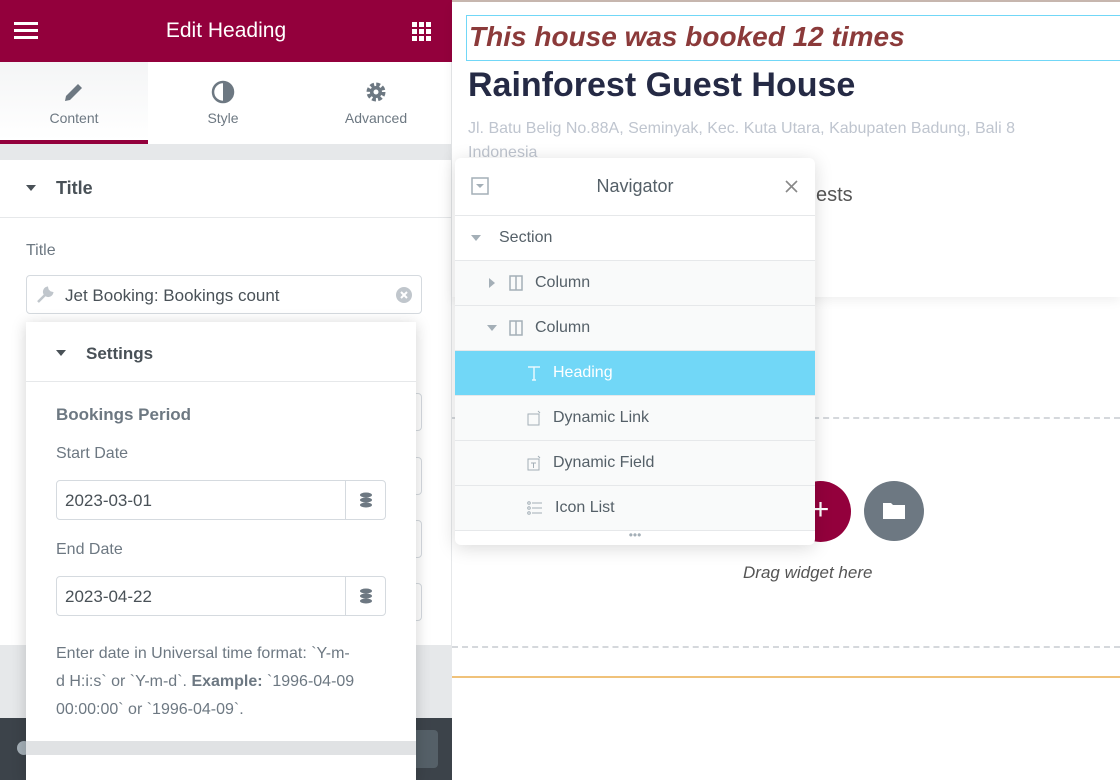 Image resolution: width=1120 pixels, height=780 pixels. I want to click on panel-title: Edit Heading, so click(226, 30).